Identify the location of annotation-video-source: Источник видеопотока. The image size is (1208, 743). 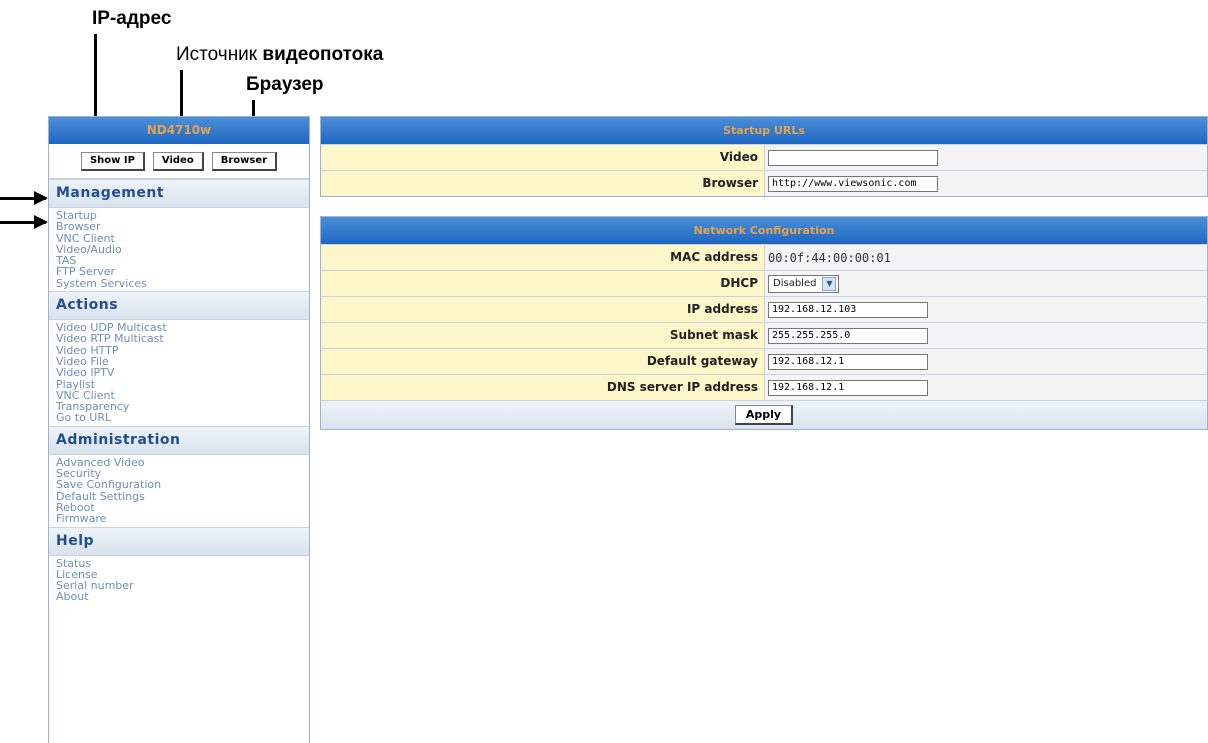
(280, 54).